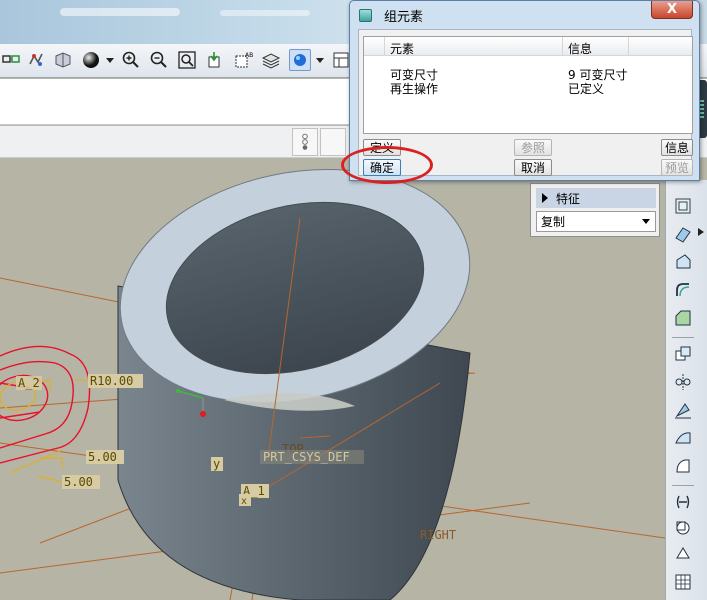  Describe the element at coordinates (598, 75) in the screenshot. I see `row-info: 9 可变尺寸` at that location.